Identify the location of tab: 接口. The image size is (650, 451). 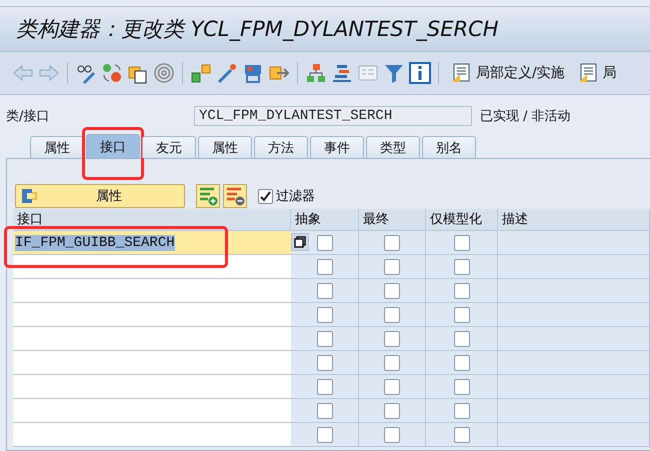
(113, 146).